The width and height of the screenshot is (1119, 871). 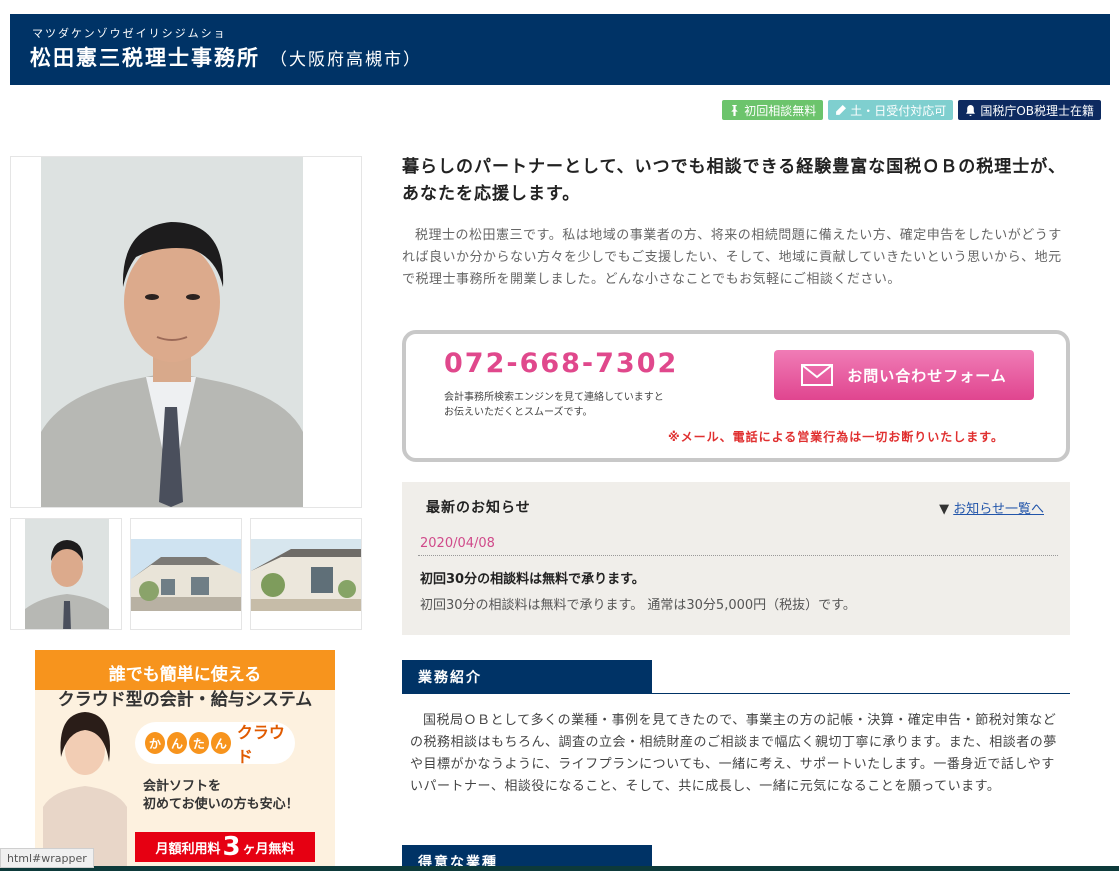 I want to click on ad-brand-logo: か ん た ん クラウド, so click(x=215, y=744).